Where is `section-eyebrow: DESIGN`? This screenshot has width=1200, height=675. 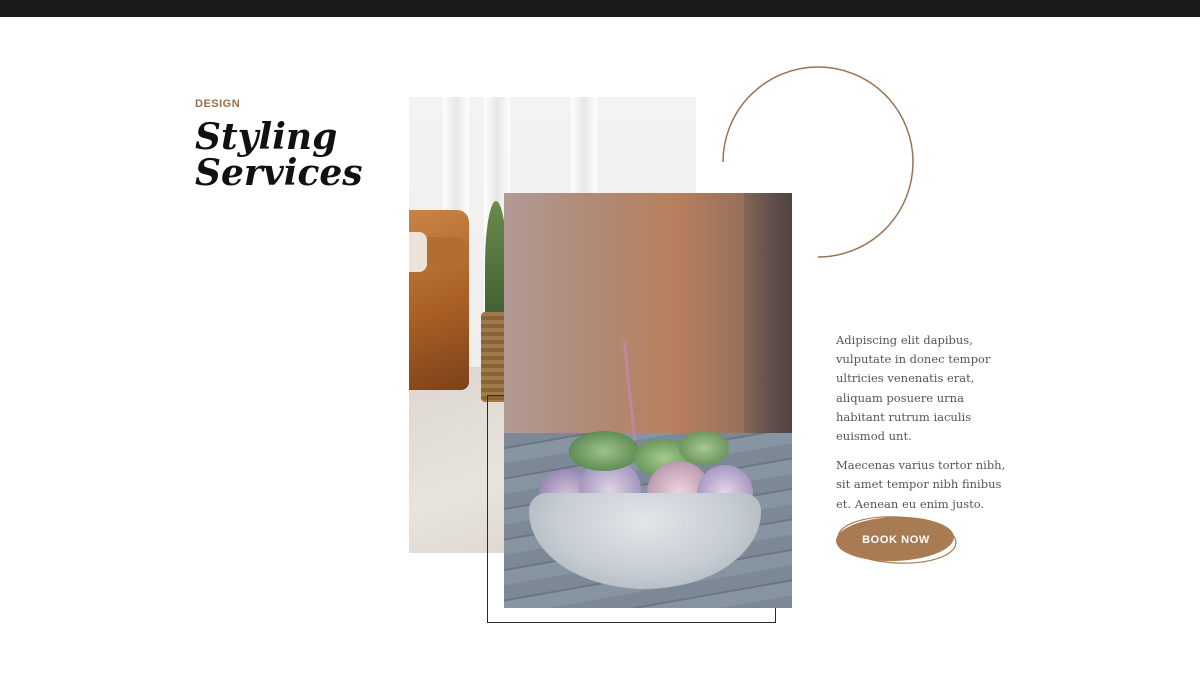 section-eyebrow: DESIGN is located at coordinates (218, 104).